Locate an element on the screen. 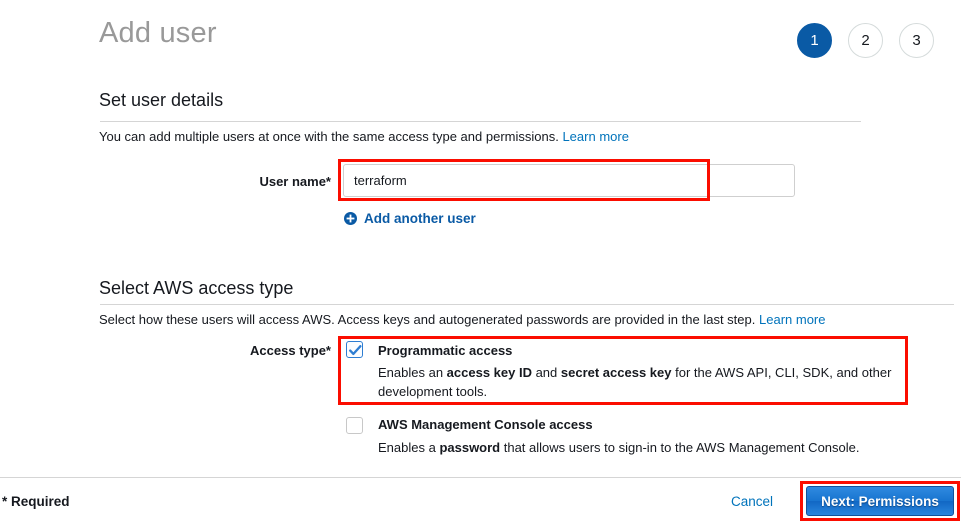 Image resolution: width=961 pixels, height=521 pixels. required-note: * Required is located at coordinates (36, 501).